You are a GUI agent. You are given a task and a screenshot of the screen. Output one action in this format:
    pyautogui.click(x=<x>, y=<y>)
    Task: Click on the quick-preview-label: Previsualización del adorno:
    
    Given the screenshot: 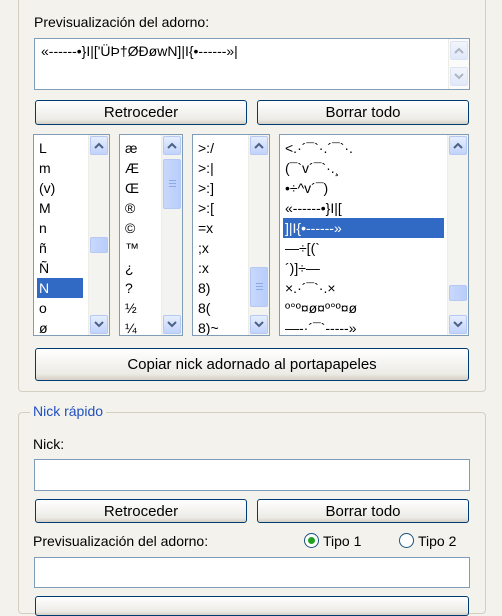 What is the action you would take?
    pyautogui.click(x=121, y=541)
    